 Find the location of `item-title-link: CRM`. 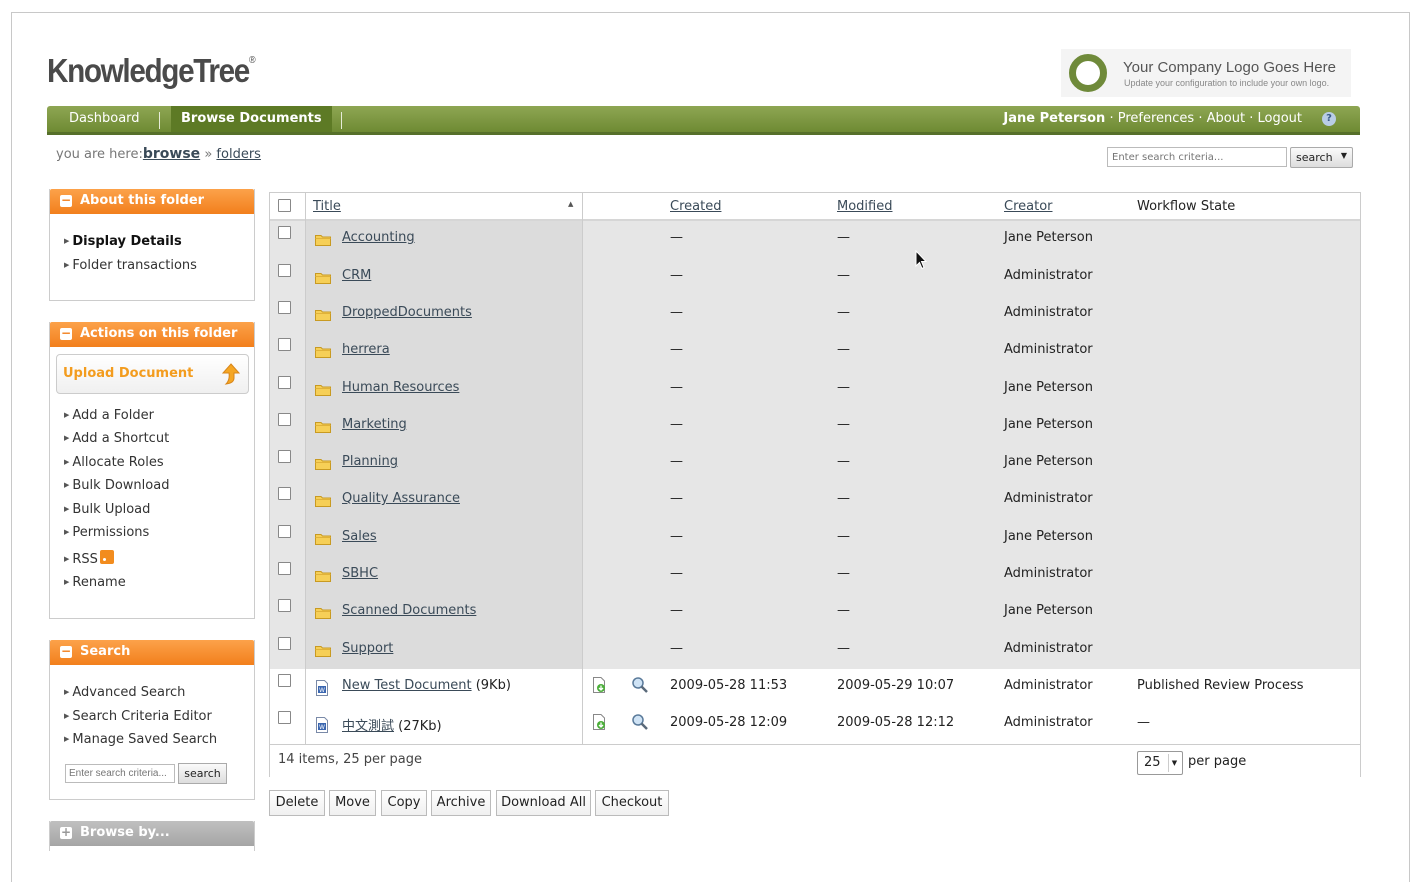

item-title-link: CRM is located at coordinates (356, 275).